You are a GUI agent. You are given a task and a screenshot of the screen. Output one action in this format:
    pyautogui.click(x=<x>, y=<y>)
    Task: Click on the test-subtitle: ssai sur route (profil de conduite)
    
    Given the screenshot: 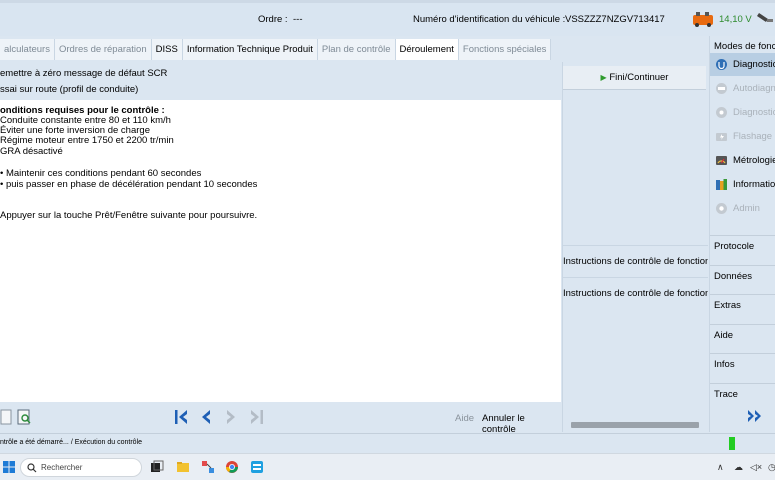 What is the action you would take?
    pyautogui.click(x=69, y=89)
    